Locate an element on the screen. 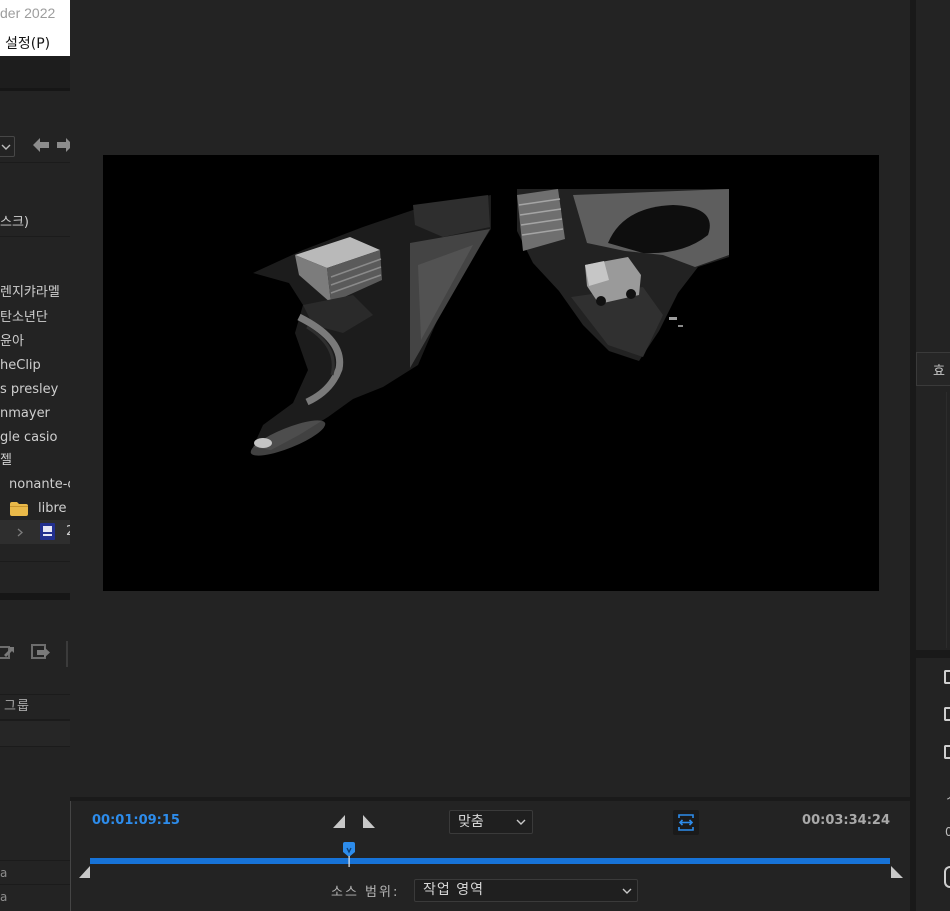 The height and width of the screenshot is (911, 950). folder-label: 탄소년단 is located at coordinates (24, 317).